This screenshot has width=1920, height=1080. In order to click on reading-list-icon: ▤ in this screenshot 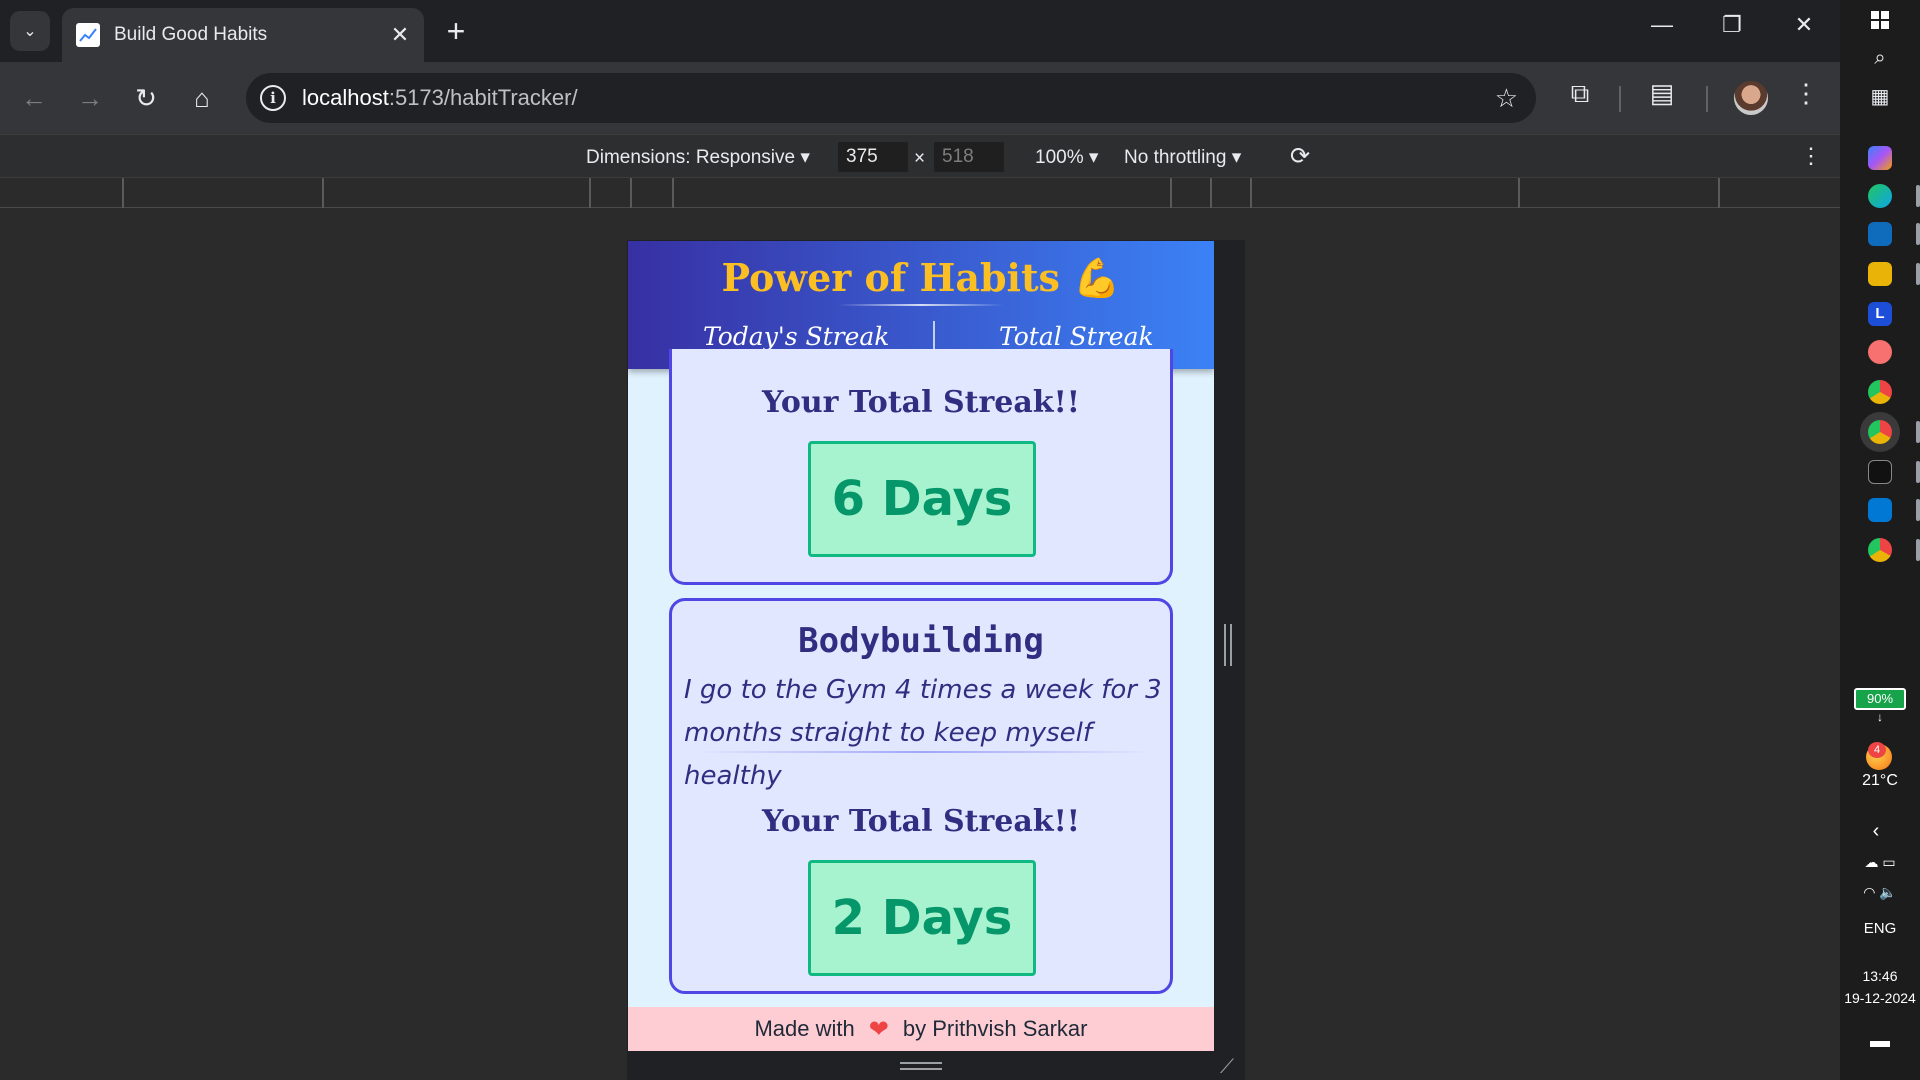, I will do `click(1662, 93)`.